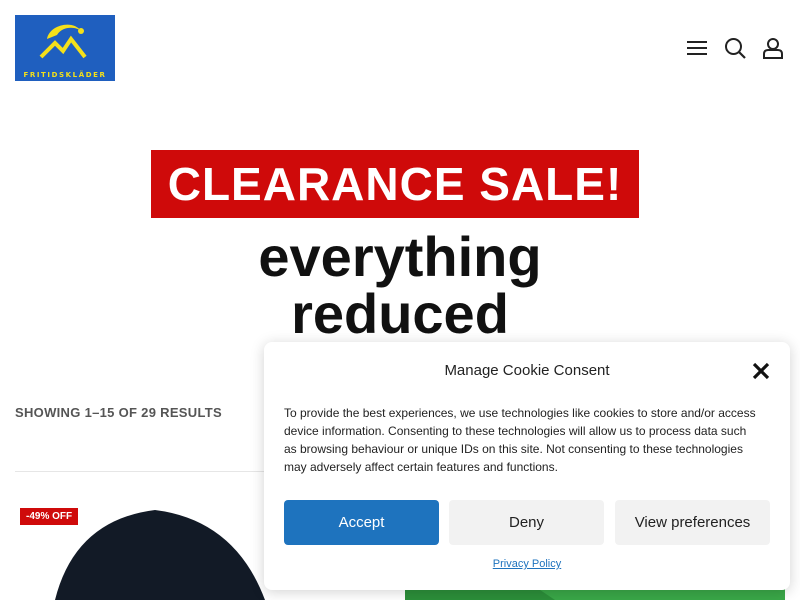  I want to click on accept-button: Accept, so click(361, 522).